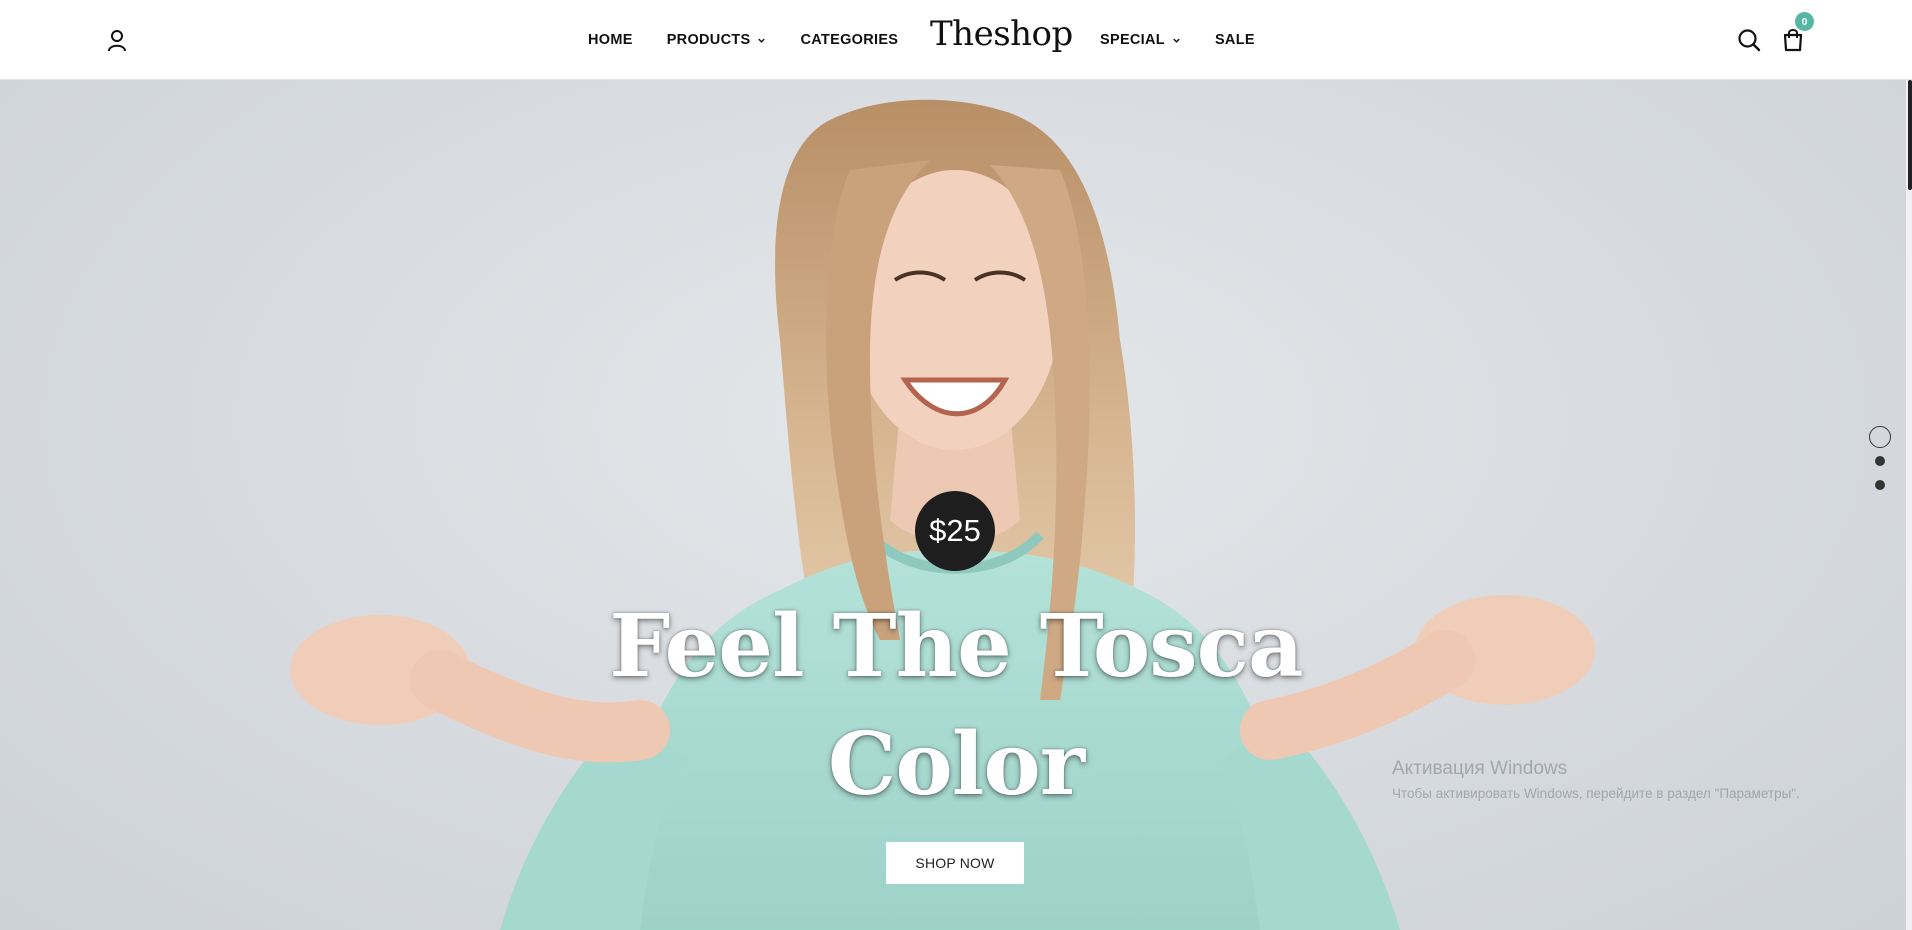 This screenshot has width=1912, height=930. What do you see at coordinates (1804, 21) in the screenshot?
I see `cart-count-badge: 0` at bounding box center [1804, 21].